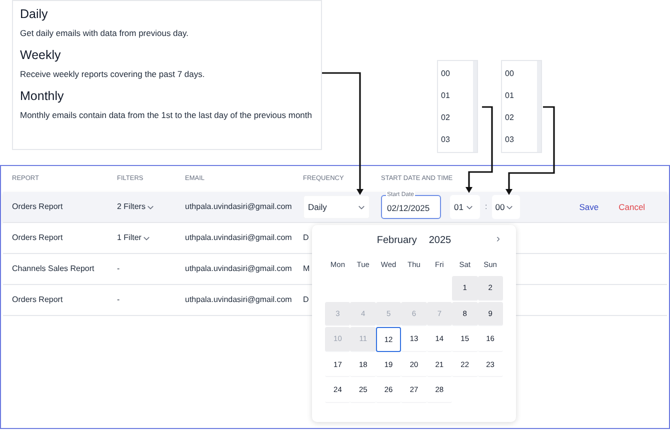 This screenshot has width=670, height=430. Describe the element at coordinates (34, 14) in the screenshot. I see `option-title: Daily` at that location.